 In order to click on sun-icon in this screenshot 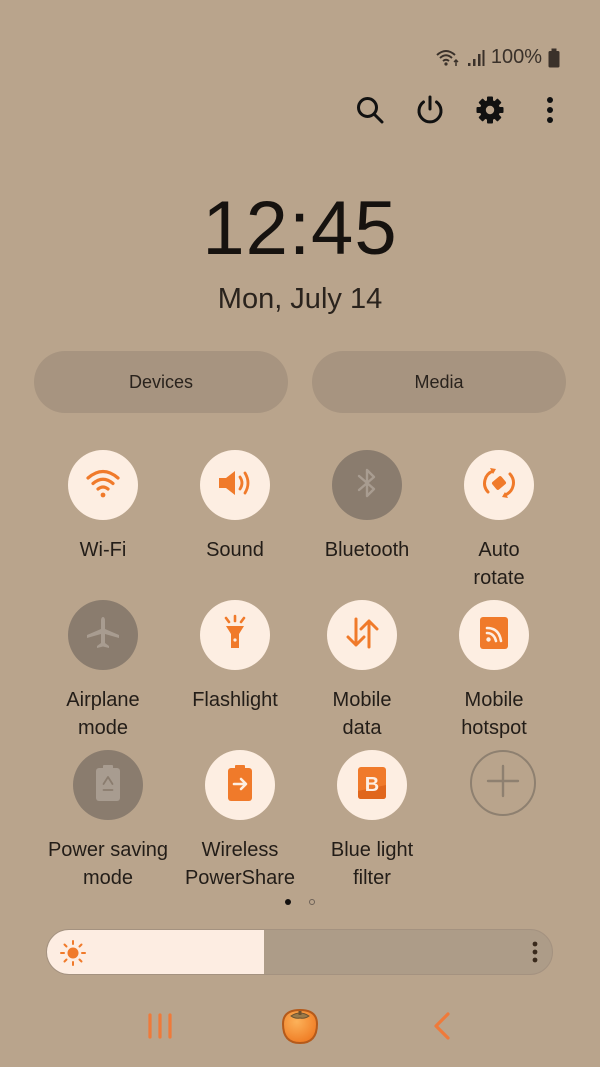, I will do `click(73, 955)`.